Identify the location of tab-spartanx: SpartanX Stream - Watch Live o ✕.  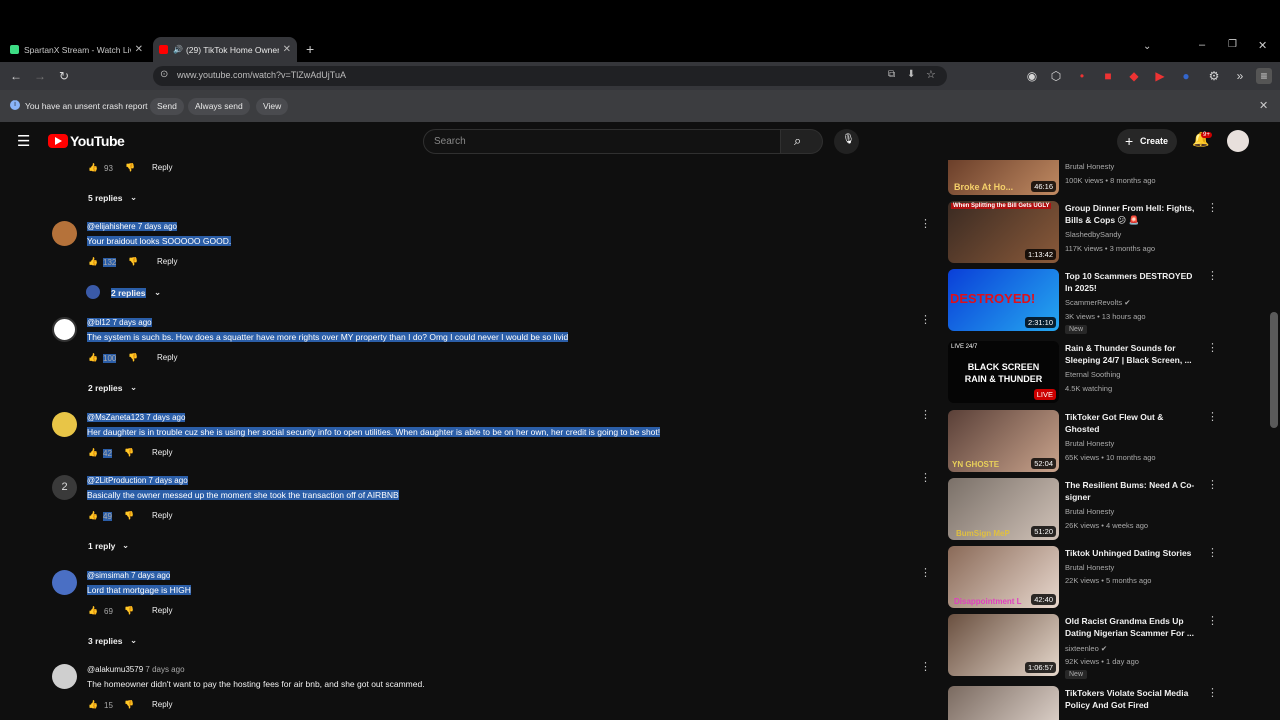
(76, 49).